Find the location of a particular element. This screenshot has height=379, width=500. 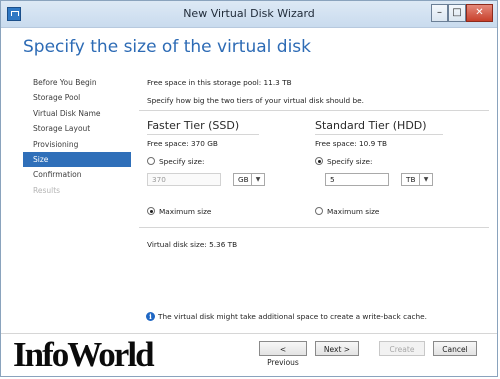

faster-maximum-radio is located at coordinates (151, 211).